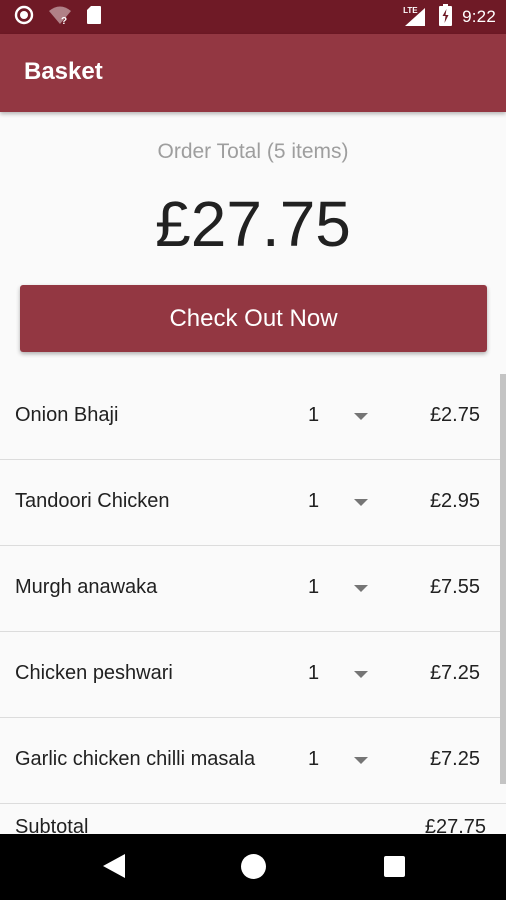 The height and width of the screenshot is (900, 506). Describe the element at coordinates (253, 224) in the screenshot. I see `order-total-amount: £27.75` at that location.